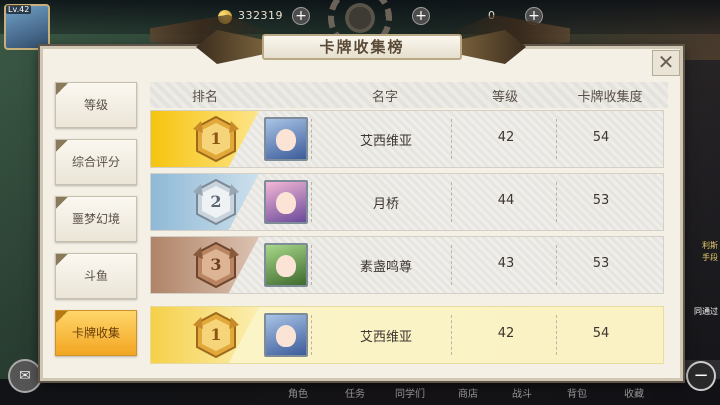 The height and width of the screenshot is (405, 720). I want to click on rank-number: 3, so click(216, 264).